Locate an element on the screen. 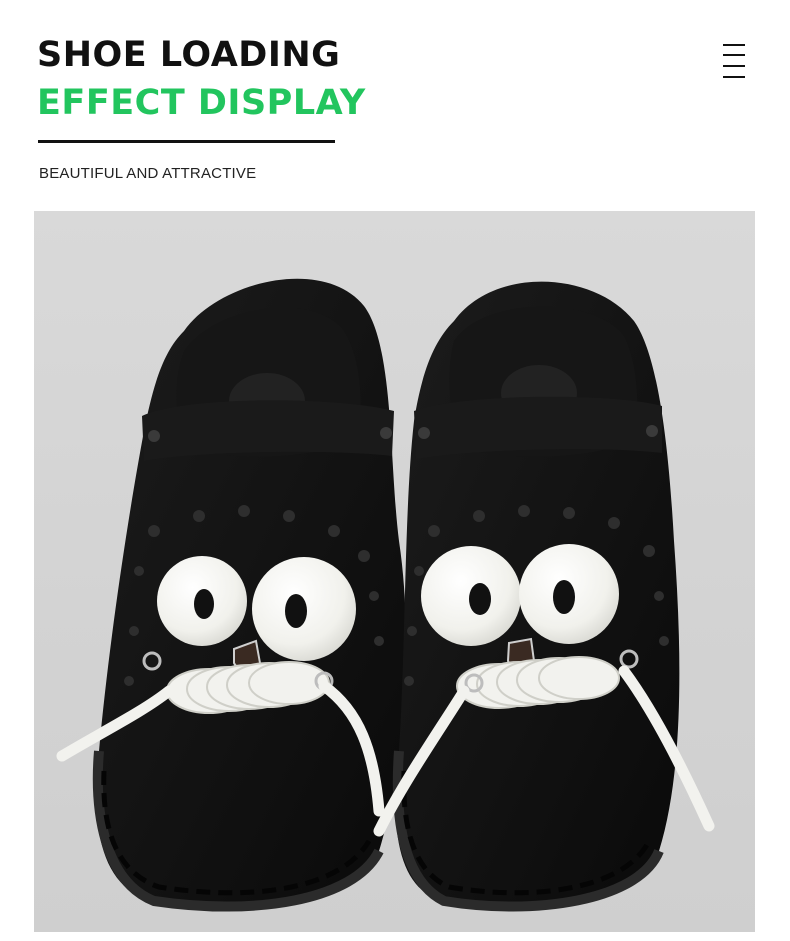 This screenshot has height=941, width=790. hamburger-menu-icon is located at coordinates (734, 61).